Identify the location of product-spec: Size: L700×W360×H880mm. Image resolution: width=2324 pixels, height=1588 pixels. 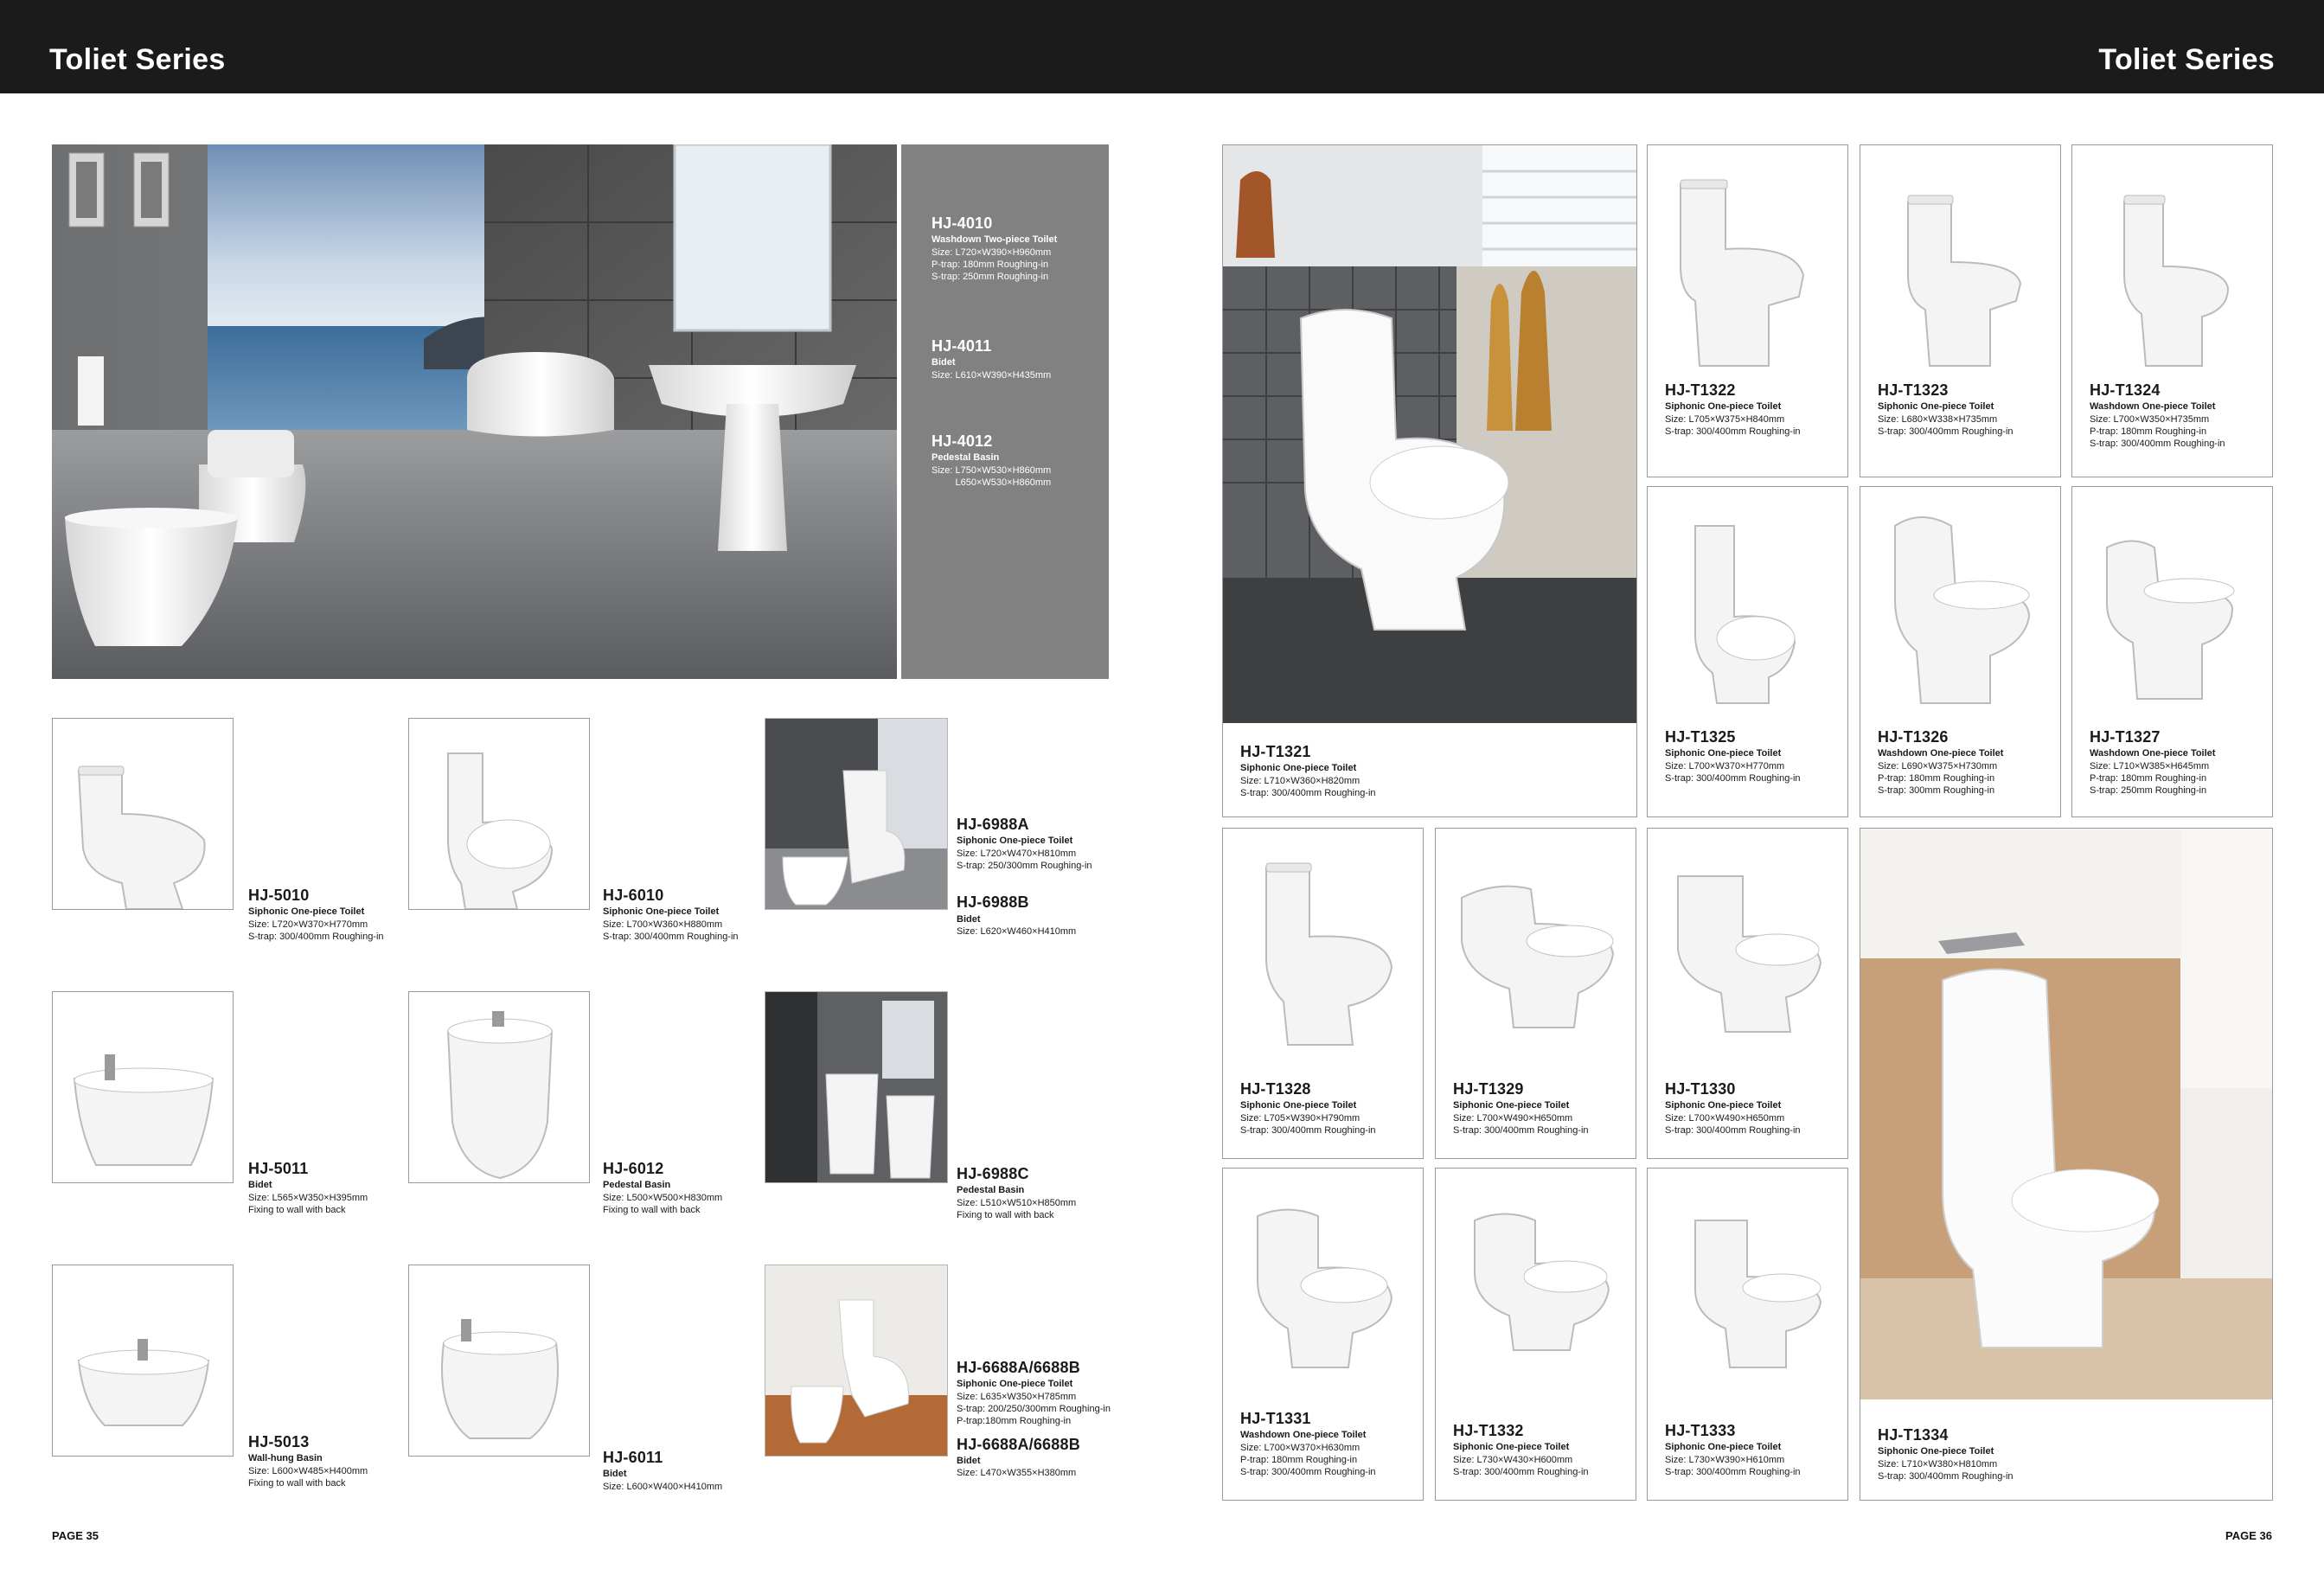
(663, 924).